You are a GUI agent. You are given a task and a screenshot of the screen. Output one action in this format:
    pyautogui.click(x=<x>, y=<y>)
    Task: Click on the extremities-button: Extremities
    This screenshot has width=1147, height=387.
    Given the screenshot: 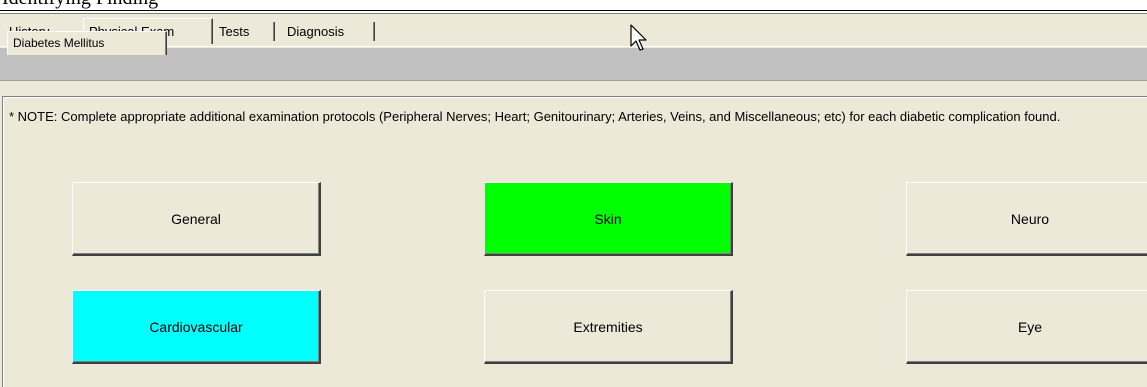 What is the action you would take?
    pyautogui.click(x=608, y=327)
    